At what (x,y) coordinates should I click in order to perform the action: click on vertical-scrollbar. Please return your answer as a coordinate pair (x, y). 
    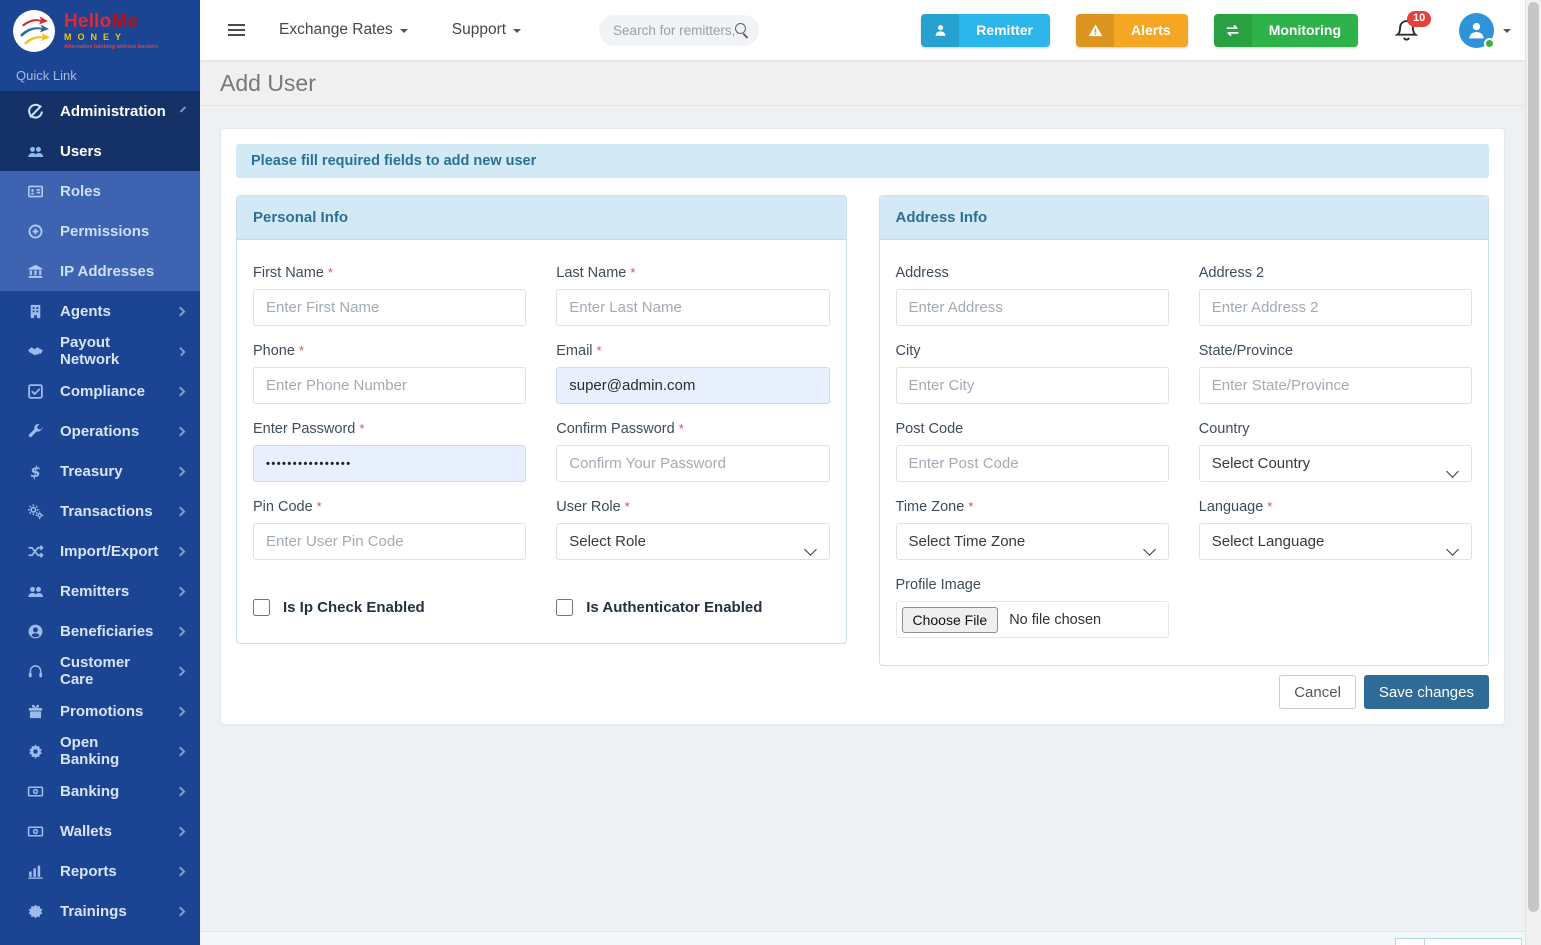
    Looking at the image, I should click on (1533, 472).